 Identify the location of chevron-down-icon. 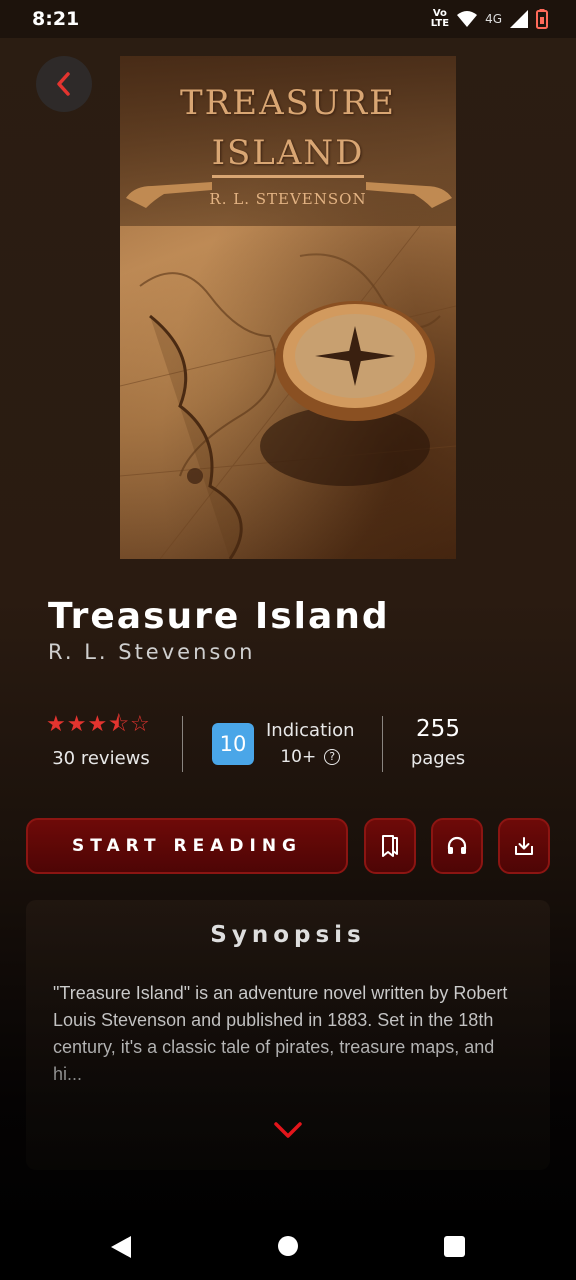
(288, 1130).